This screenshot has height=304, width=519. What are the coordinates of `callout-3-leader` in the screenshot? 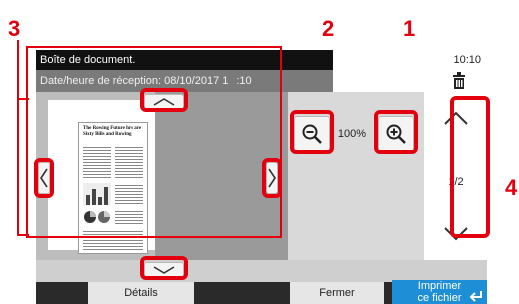 It's located at (18, 138).